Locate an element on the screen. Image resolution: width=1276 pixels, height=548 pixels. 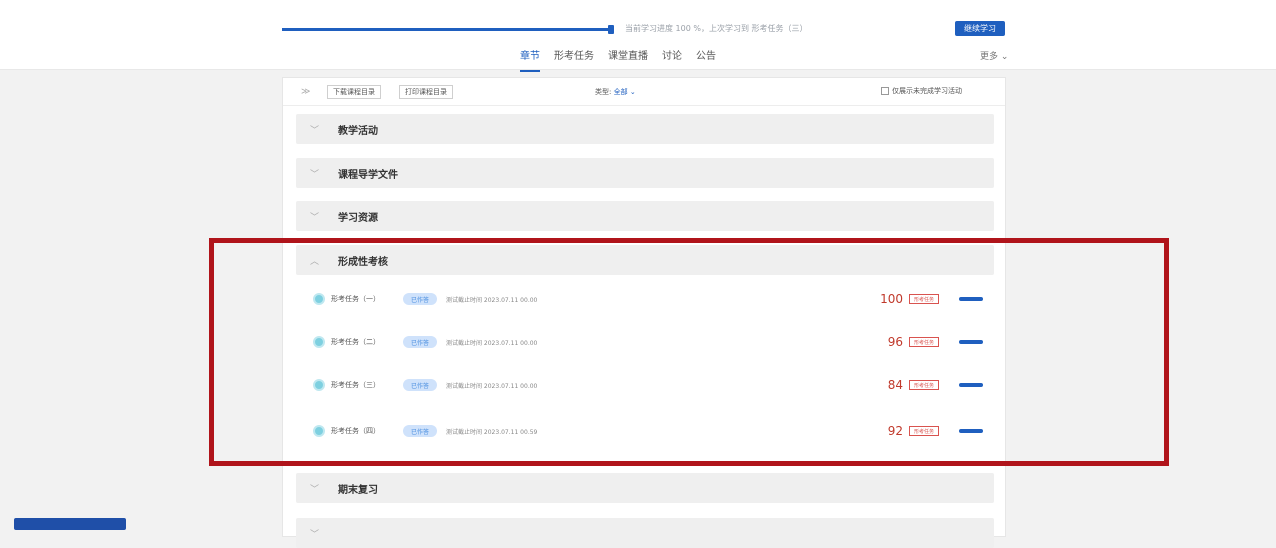
tab-discussion: 讨论 is located at coordinates (672, 57).